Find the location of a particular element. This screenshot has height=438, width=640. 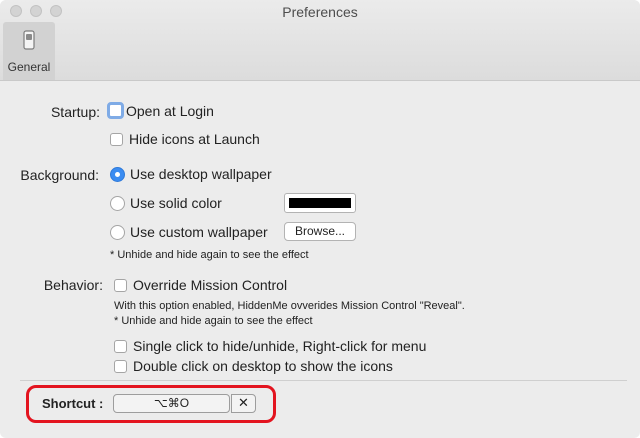

hide-icons-at-launch-checkbox: Hide icons at Launch is located at coordinates (185, 139).